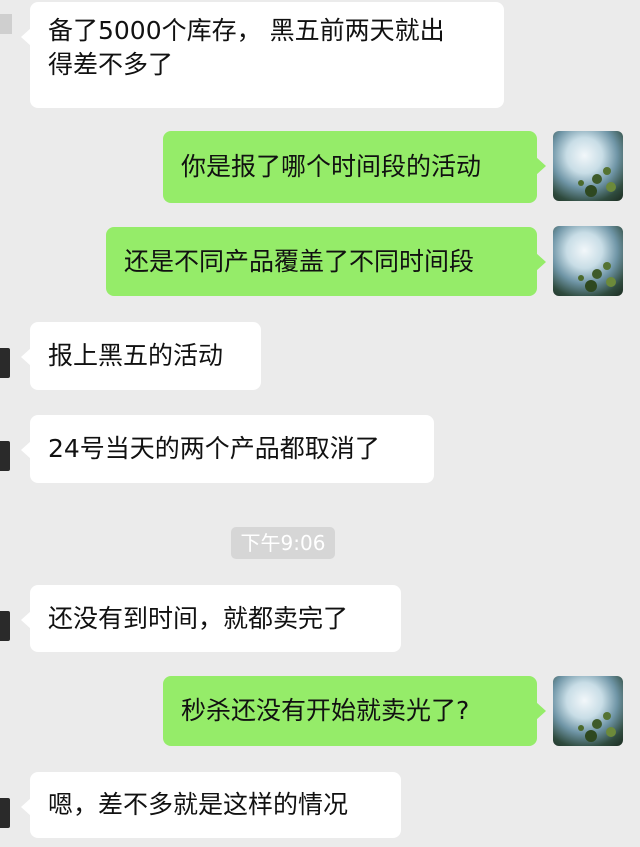  Describe the element at coordinates (198, 804) in the screenshot. I see `message-text: 嗯，差不多就是这样的情况` at that location.